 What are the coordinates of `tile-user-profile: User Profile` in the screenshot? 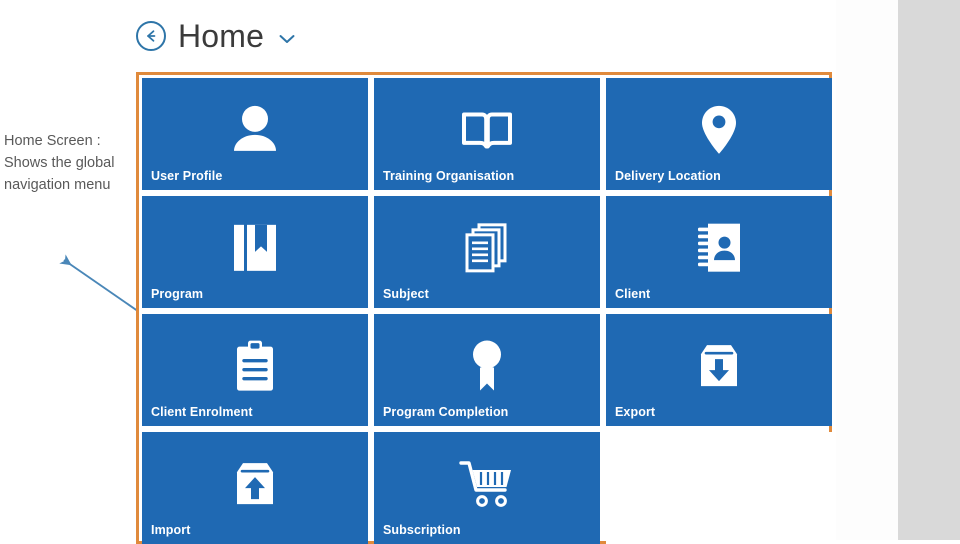 It's located at (255, 134).